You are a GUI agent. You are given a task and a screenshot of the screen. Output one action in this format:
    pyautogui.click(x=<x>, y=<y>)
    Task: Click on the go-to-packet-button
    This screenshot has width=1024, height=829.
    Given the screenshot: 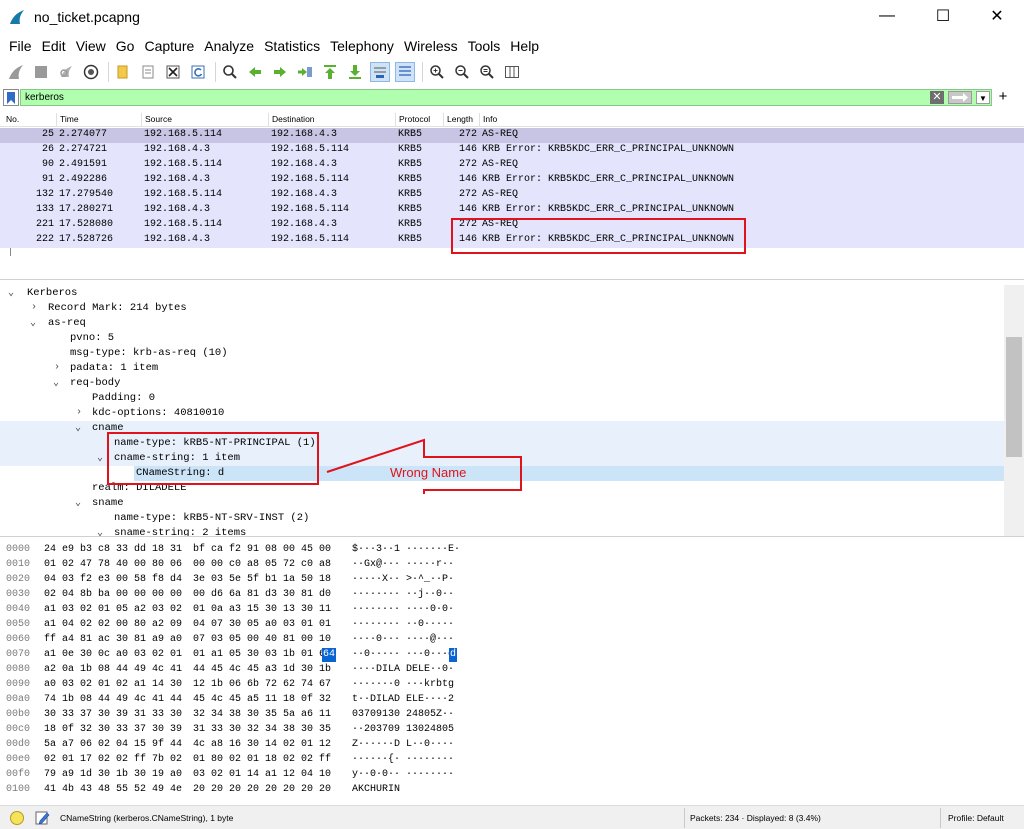 What is the action you would take?
    pyautogui.click(x=305, y=72)
    